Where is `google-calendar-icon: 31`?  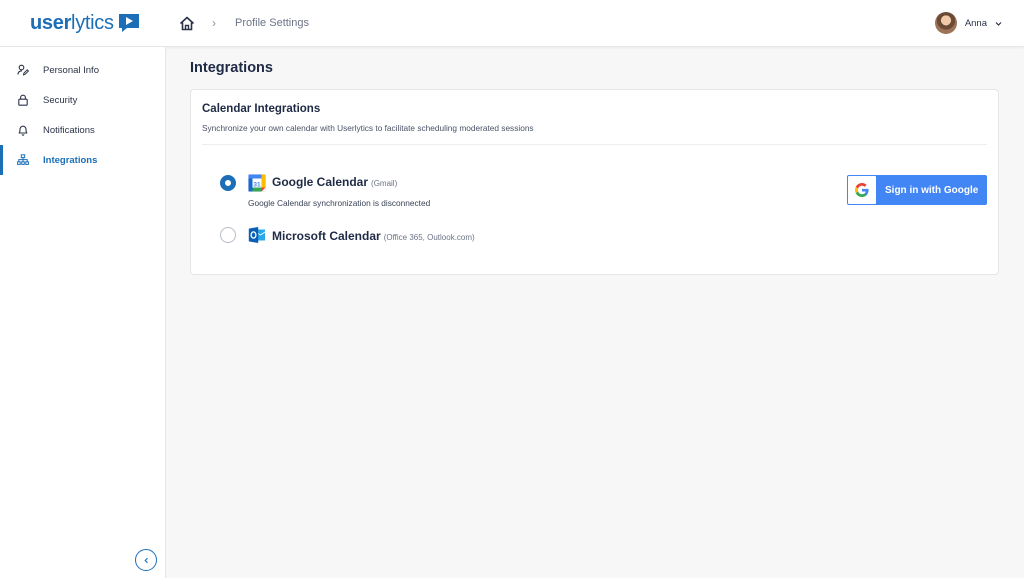 google-calendar-icon: 31 is located at coordinates (257, 183).